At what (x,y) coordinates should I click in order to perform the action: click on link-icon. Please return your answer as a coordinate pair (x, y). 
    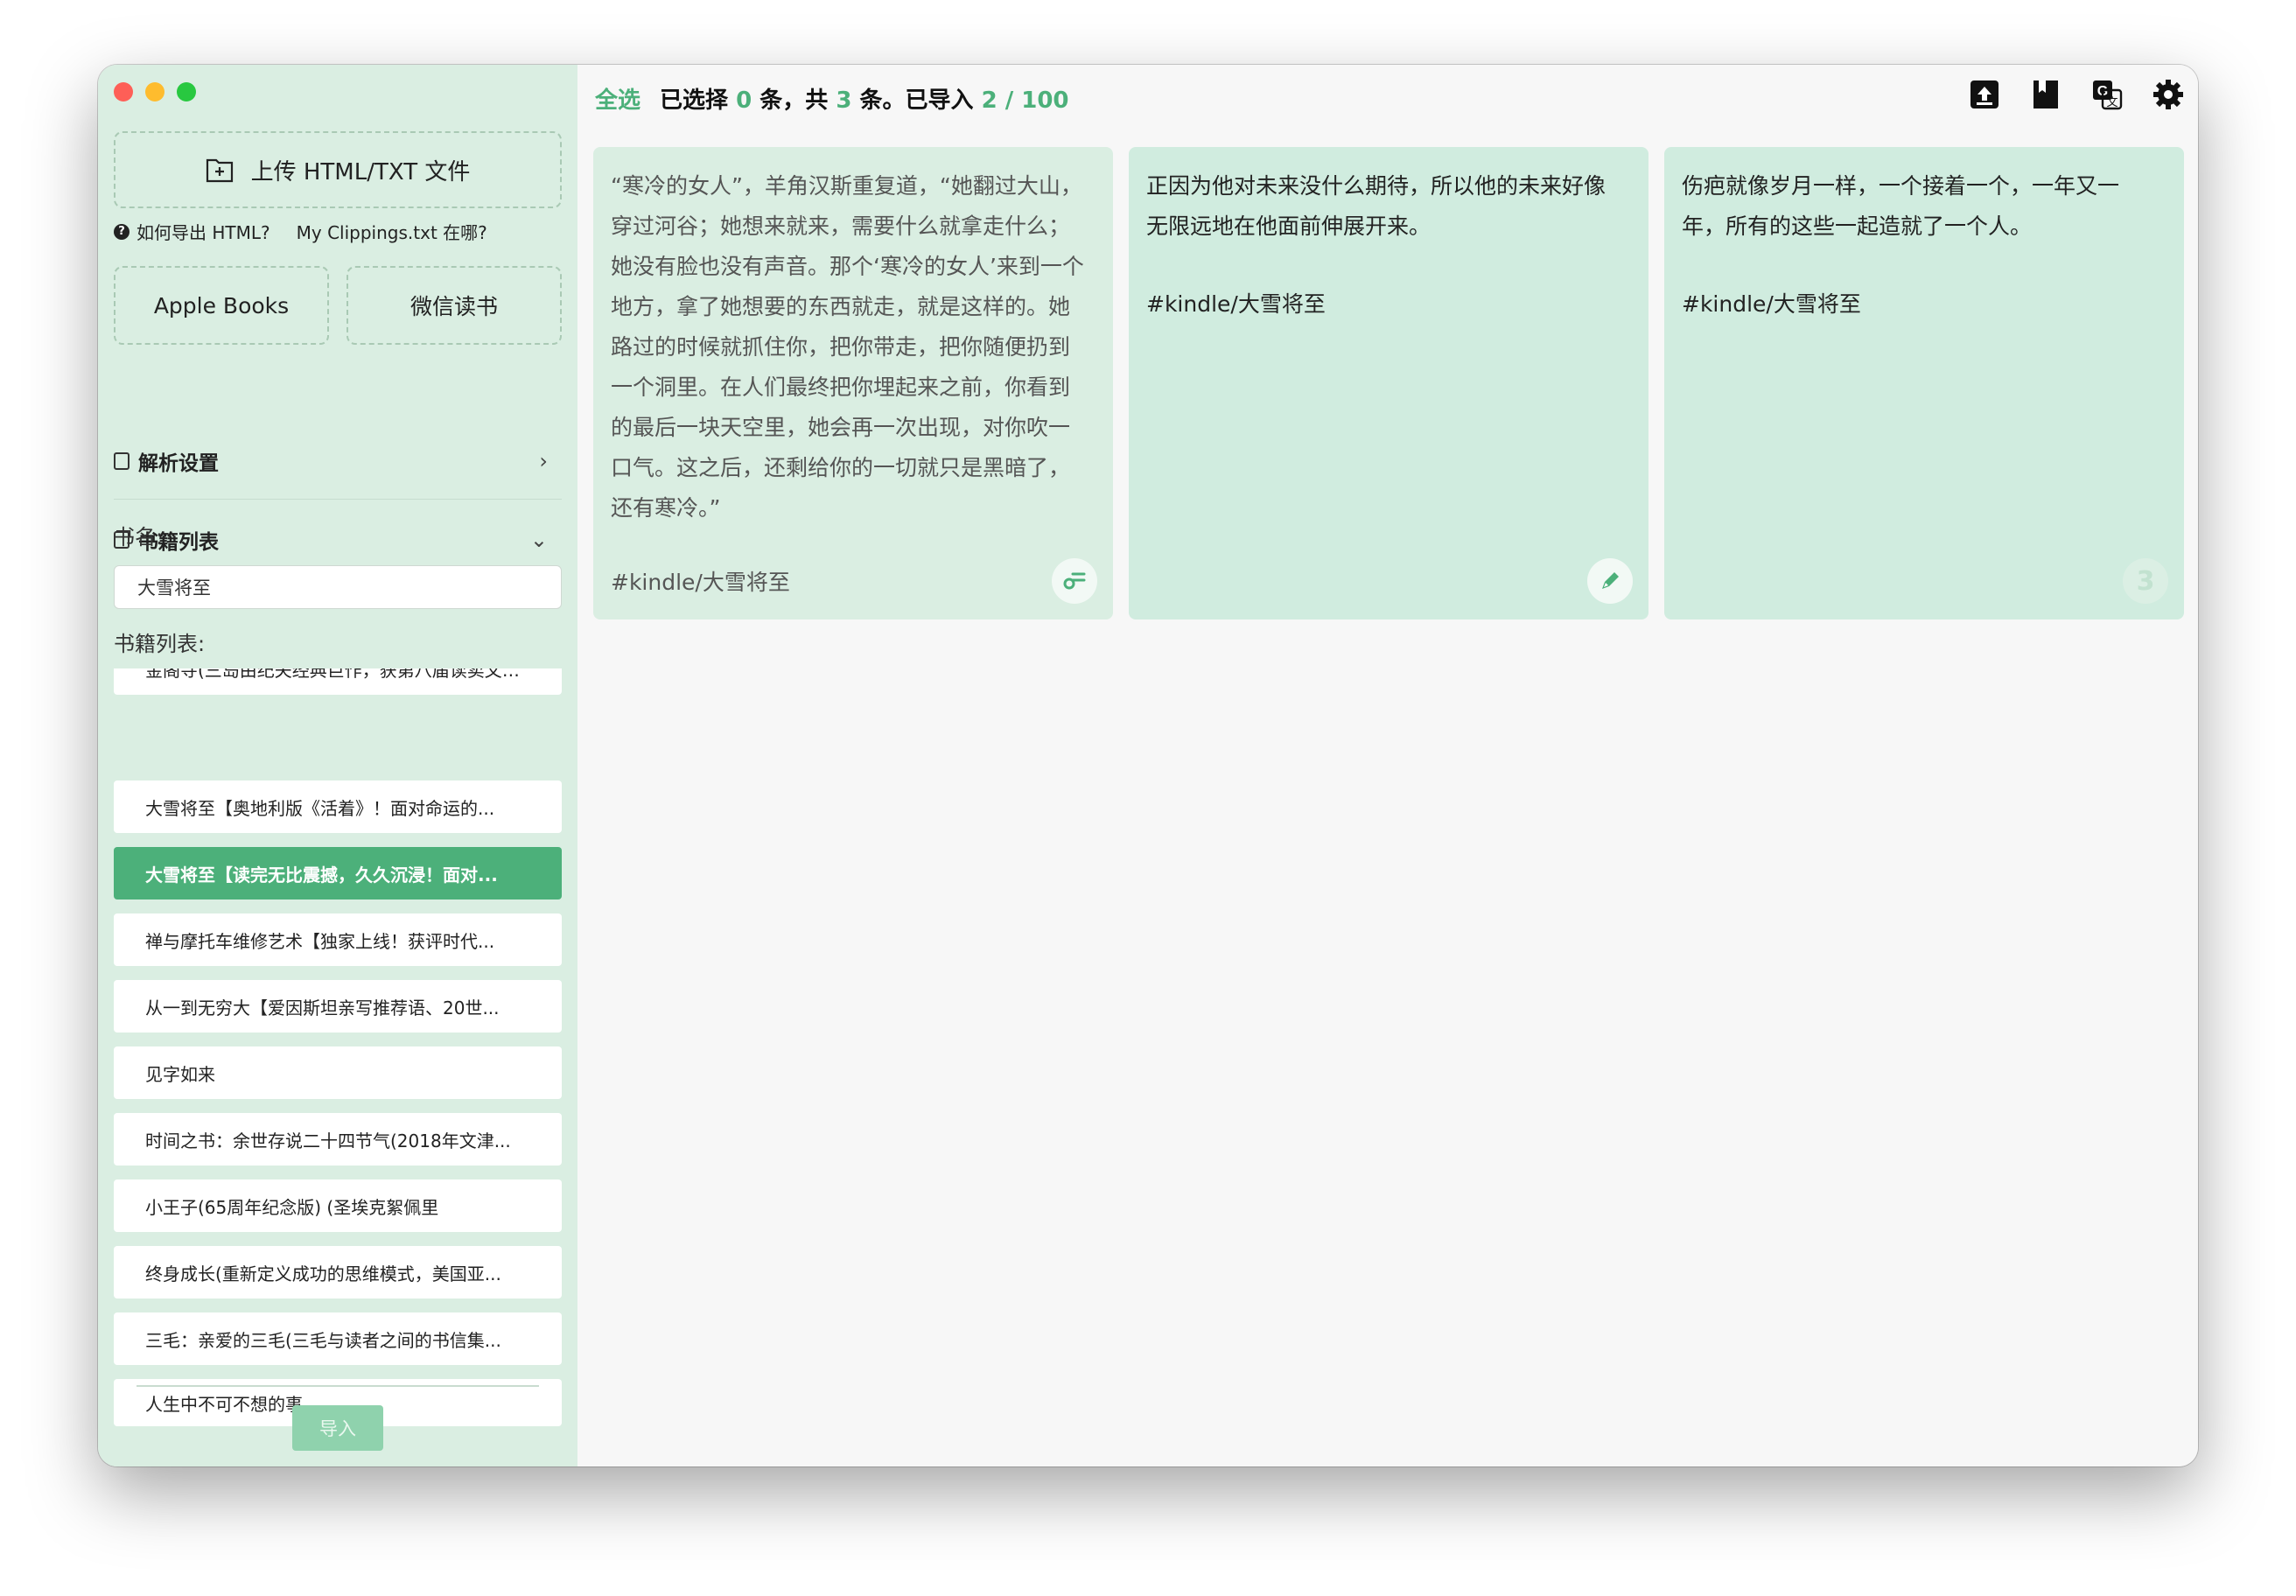
    Looking at the image, I should click on (1074, 581).